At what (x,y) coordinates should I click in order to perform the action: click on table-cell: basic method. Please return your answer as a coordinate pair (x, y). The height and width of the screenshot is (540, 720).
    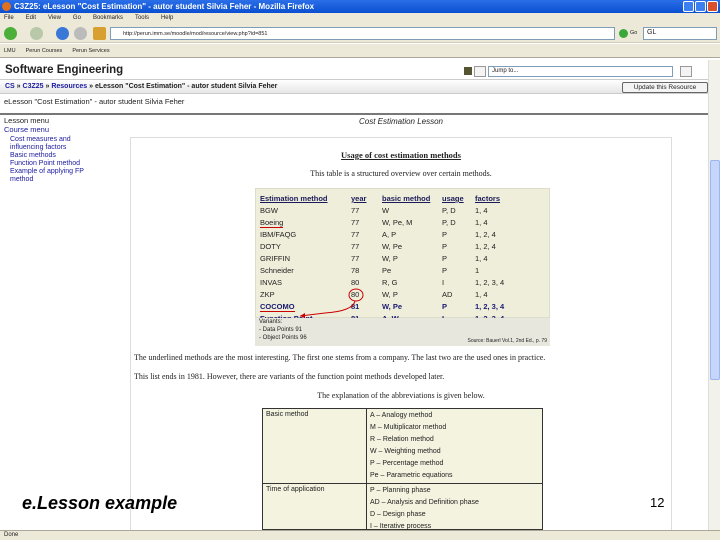
    Looking at the image, I should click on (406, 198).